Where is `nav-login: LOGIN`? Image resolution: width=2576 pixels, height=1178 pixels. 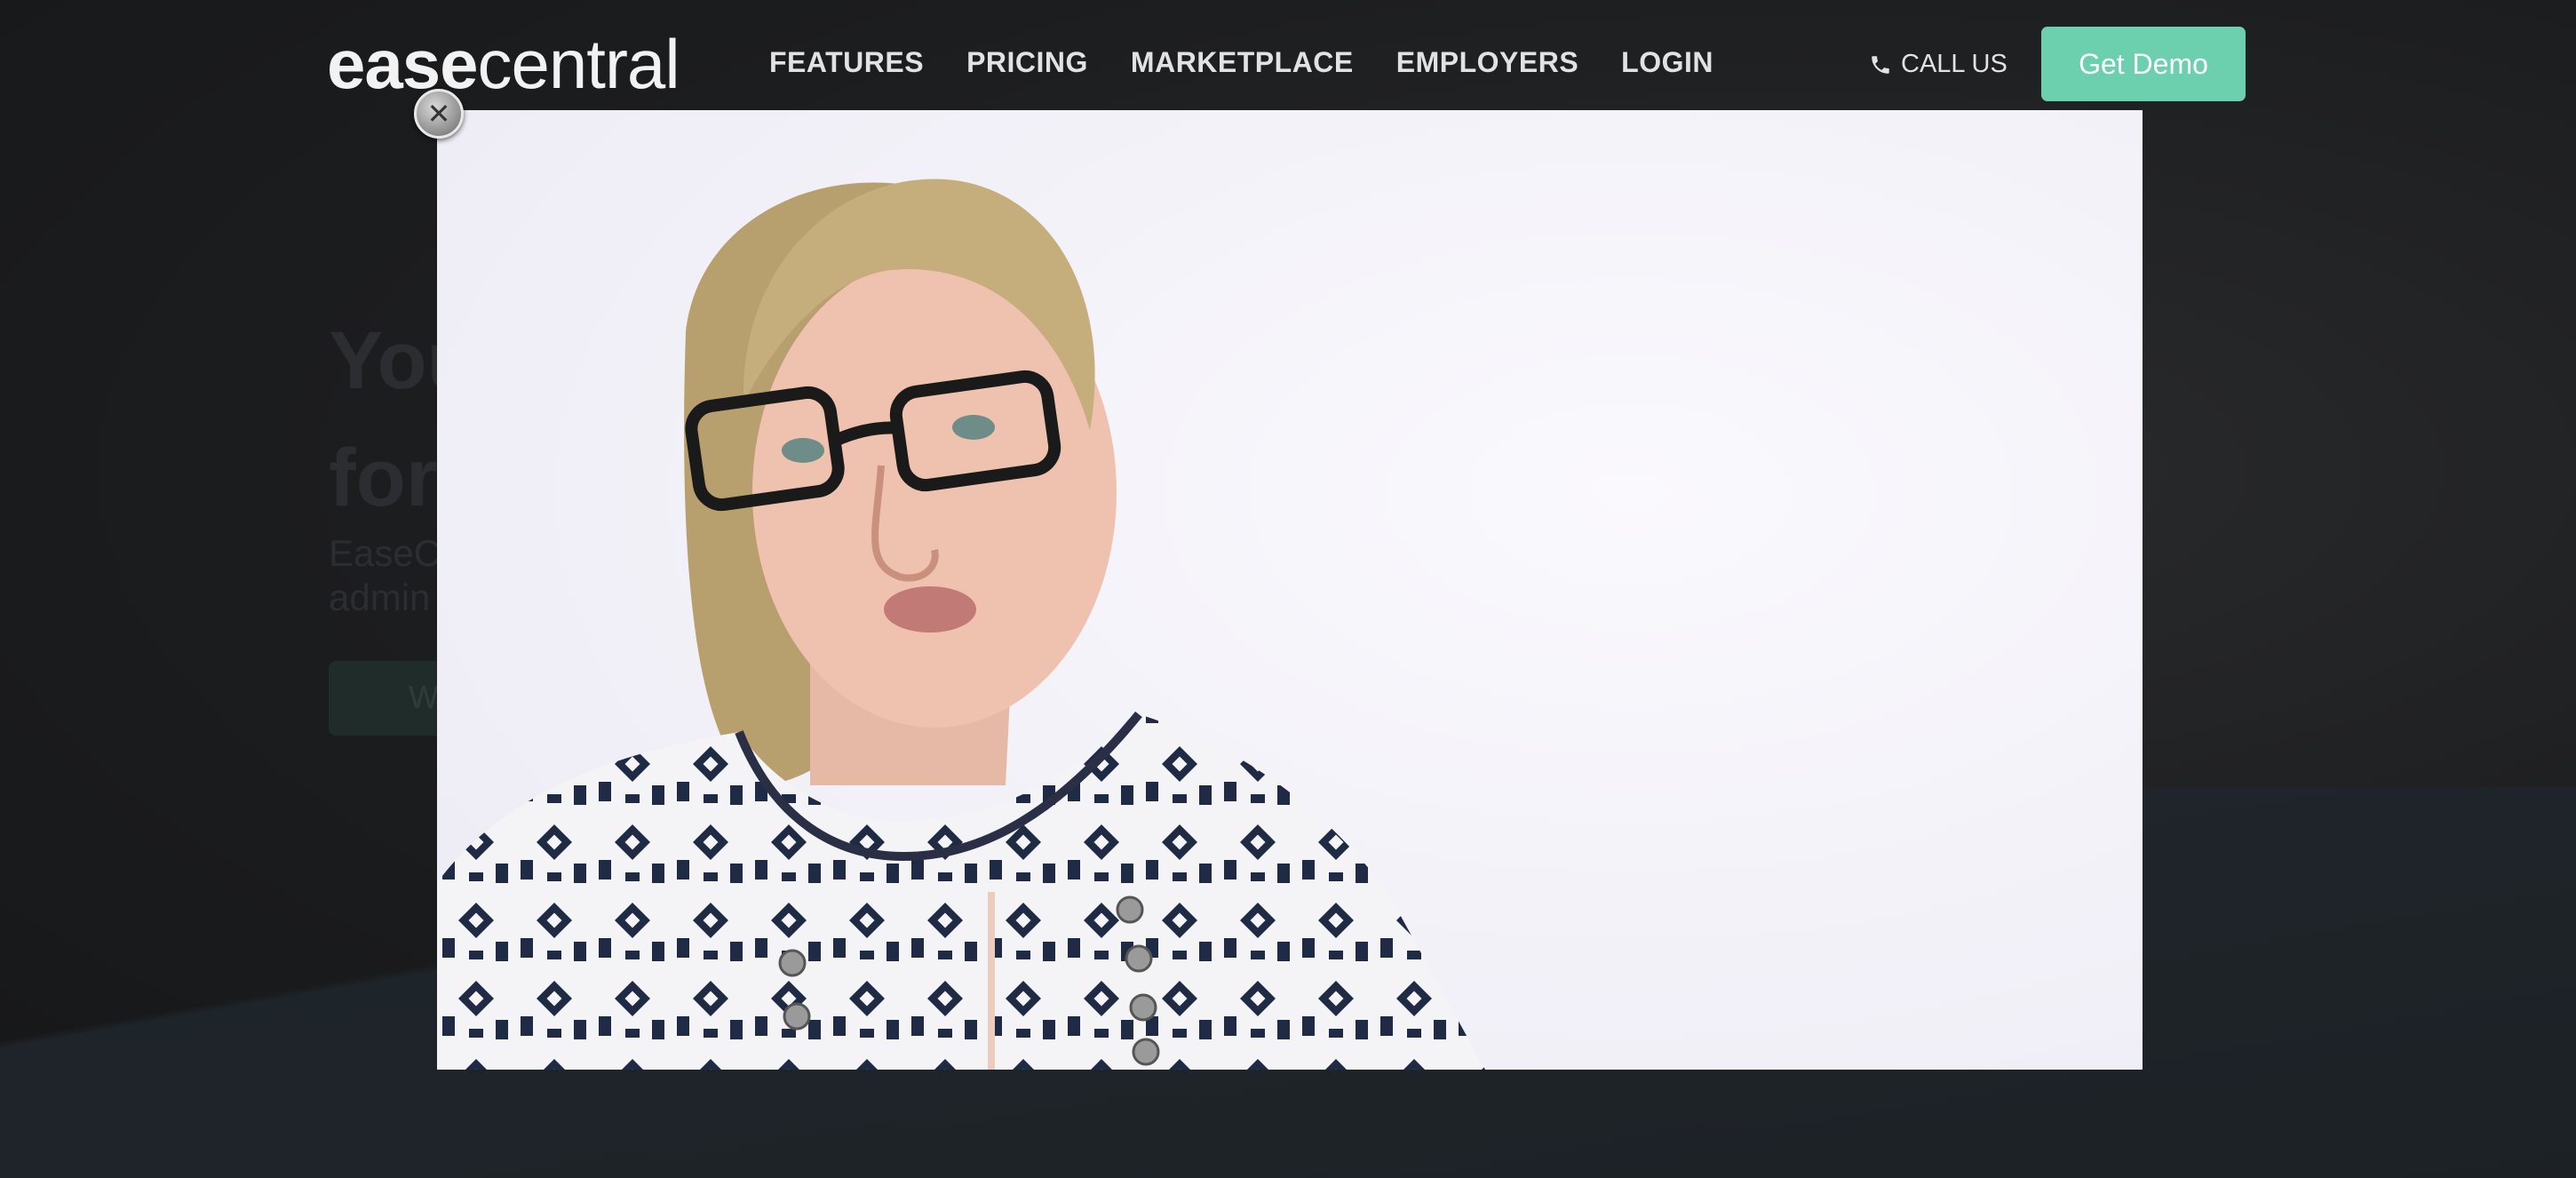
nav-login: LOGIN is located at coordinates (1667, 63).